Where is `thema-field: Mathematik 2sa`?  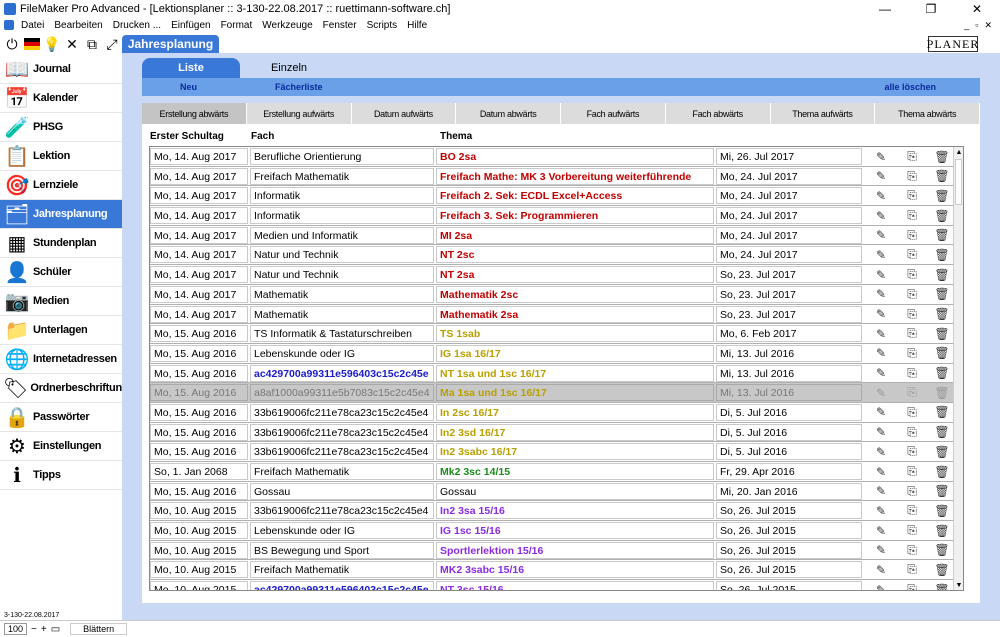 thema-field: Mathematik 2sa is located at coordinates (575, 314).